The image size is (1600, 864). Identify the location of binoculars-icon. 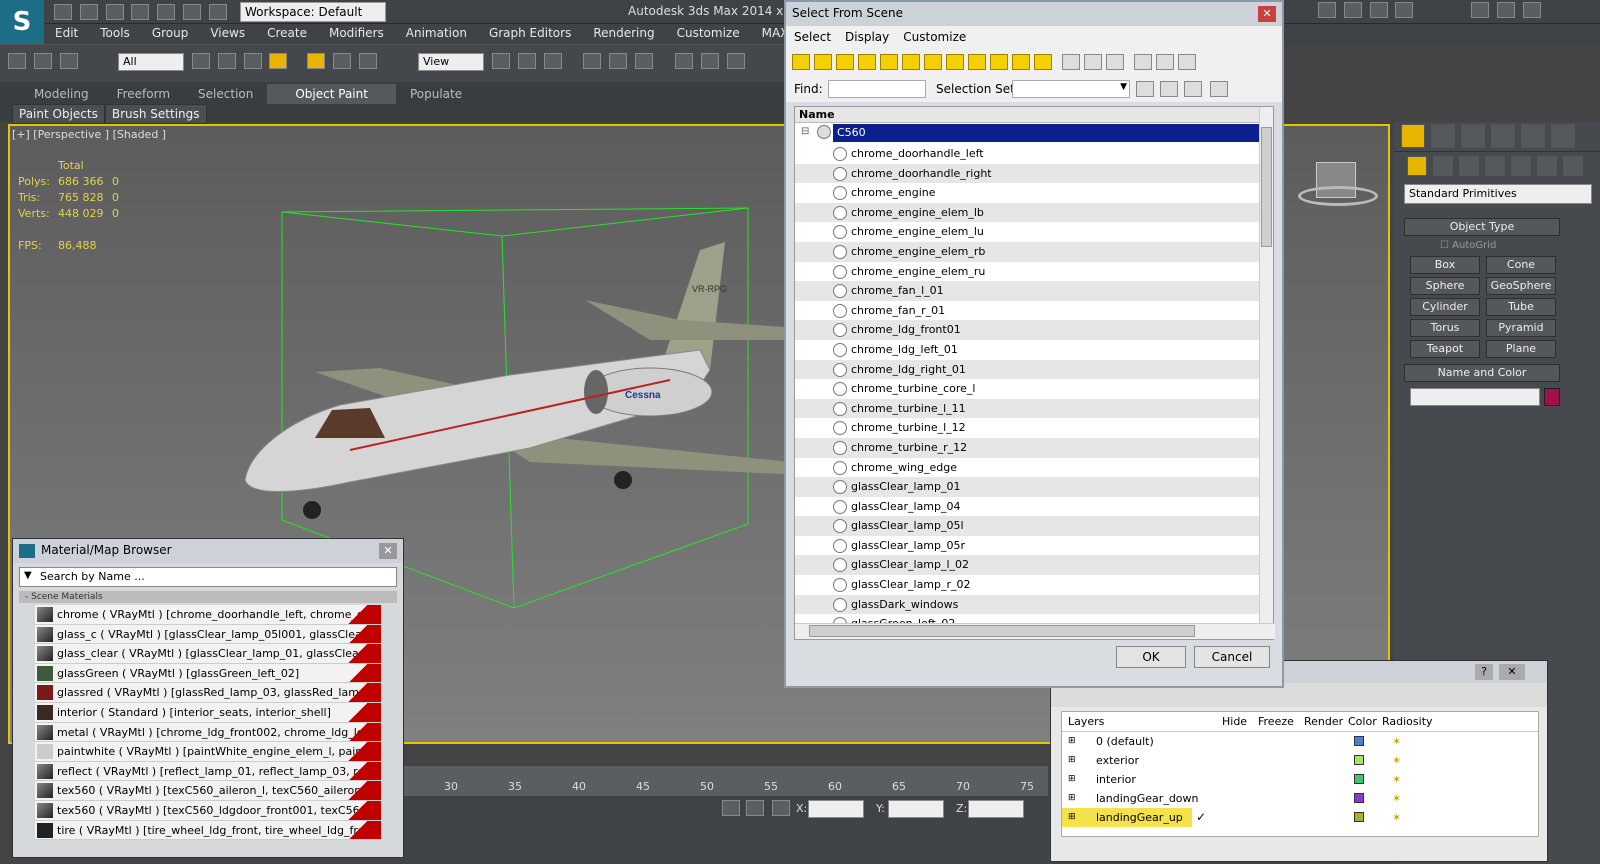
(1327, 10).